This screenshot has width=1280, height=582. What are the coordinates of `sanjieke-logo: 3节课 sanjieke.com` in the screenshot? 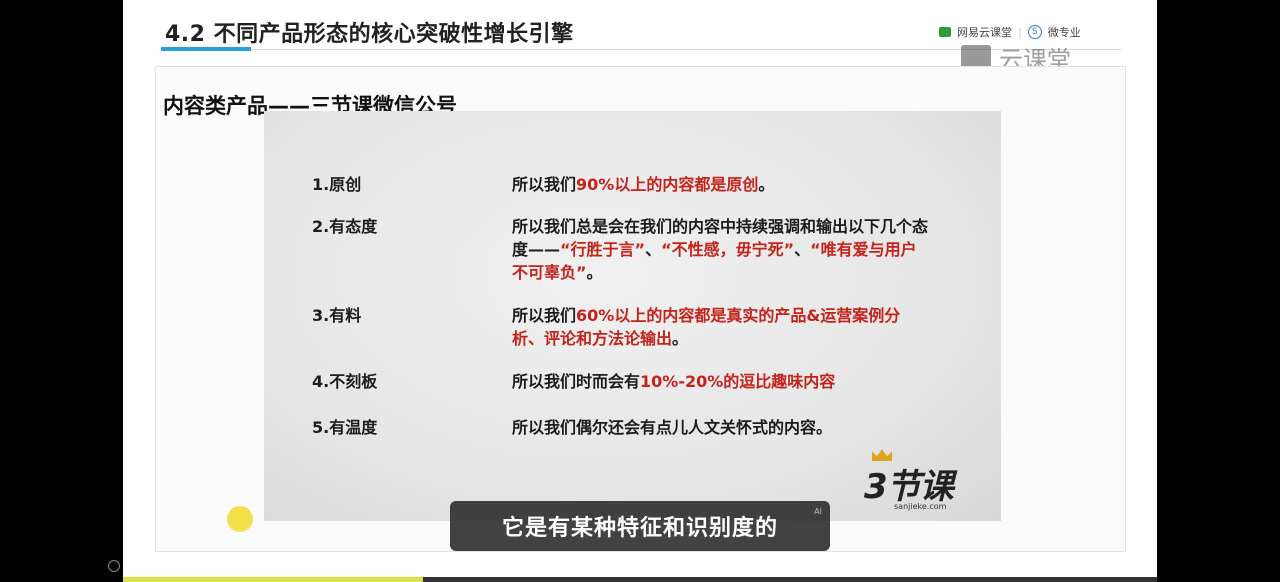 It's located at (909, 480).